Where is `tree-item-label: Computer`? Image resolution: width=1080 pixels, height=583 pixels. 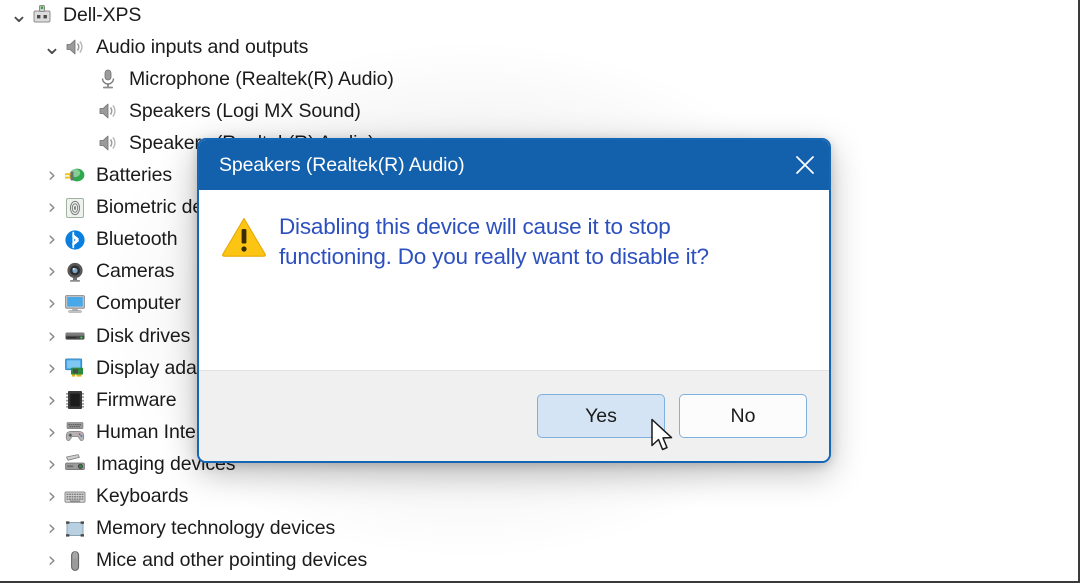 tree-item-label: Computer is located at coordinates (138, 303).